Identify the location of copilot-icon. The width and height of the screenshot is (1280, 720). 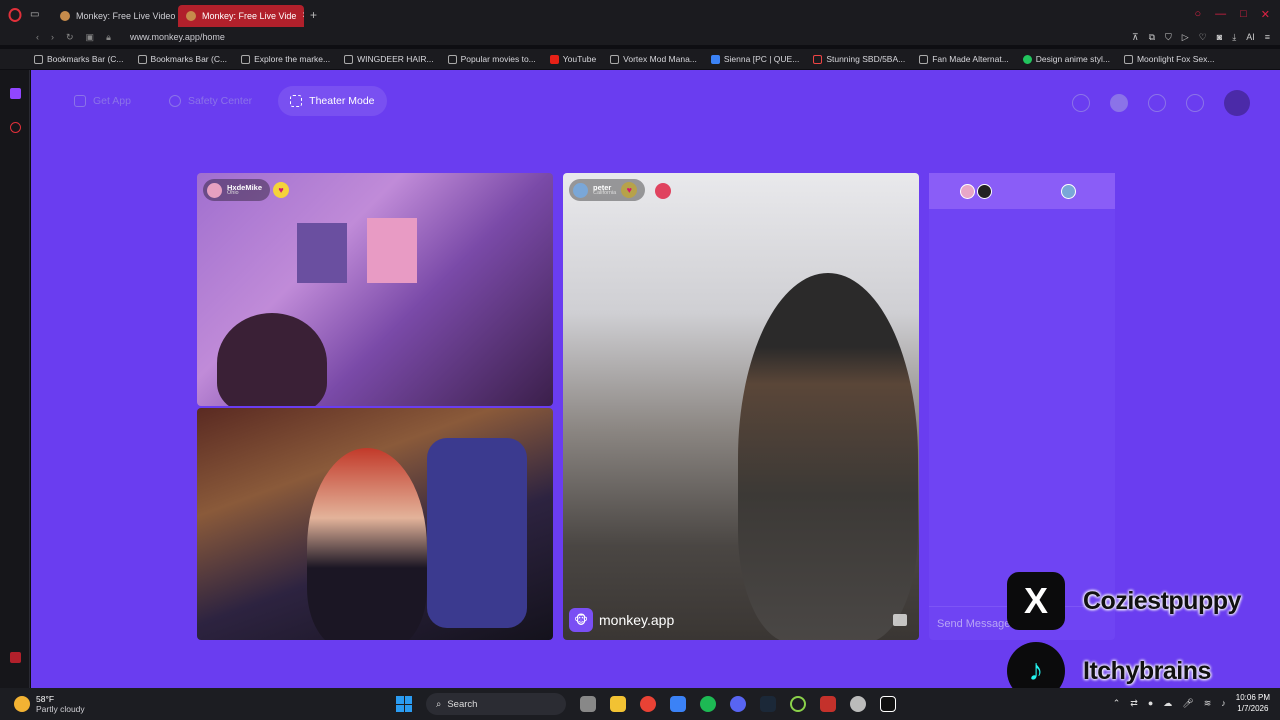
(678, 704).